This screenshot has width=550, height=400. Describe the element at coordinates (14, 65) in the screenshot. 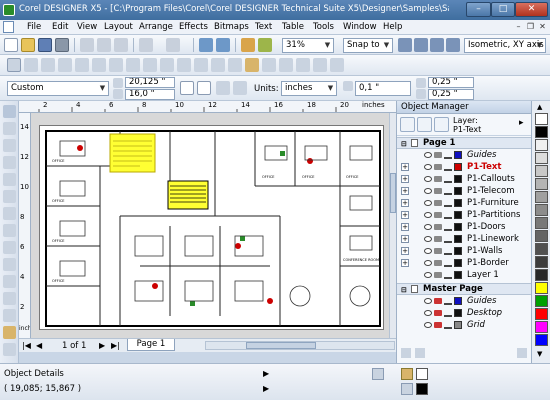

I see `pick-tool-icon` at that location.